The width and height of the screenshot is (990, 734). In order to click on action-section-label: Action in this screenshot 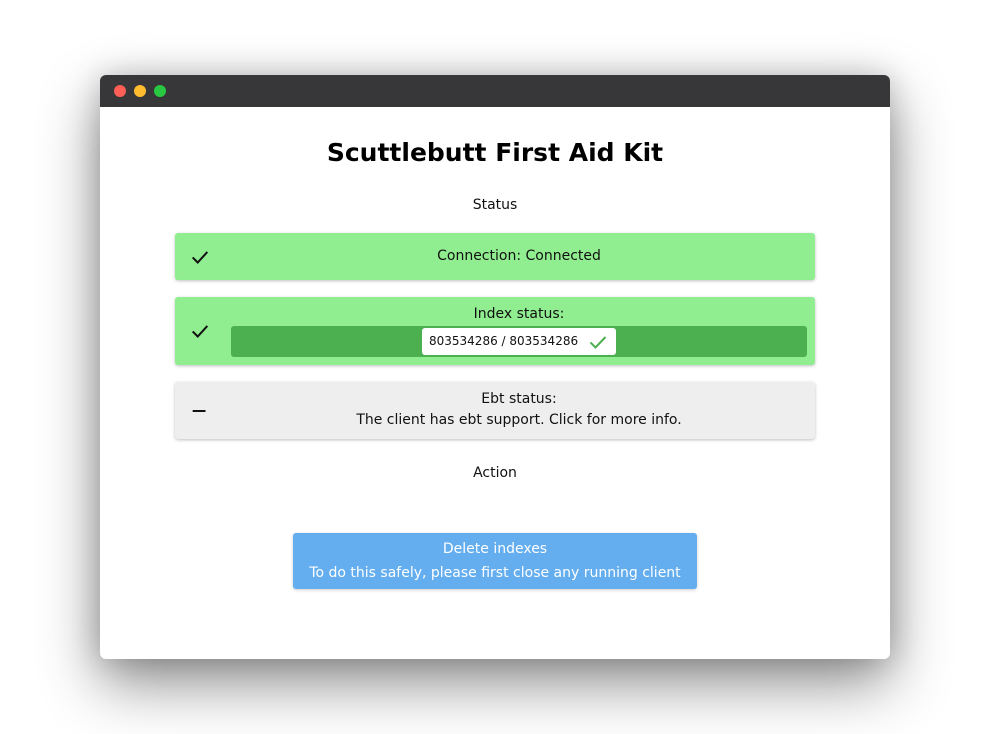, I will do `click(495, 473)`.